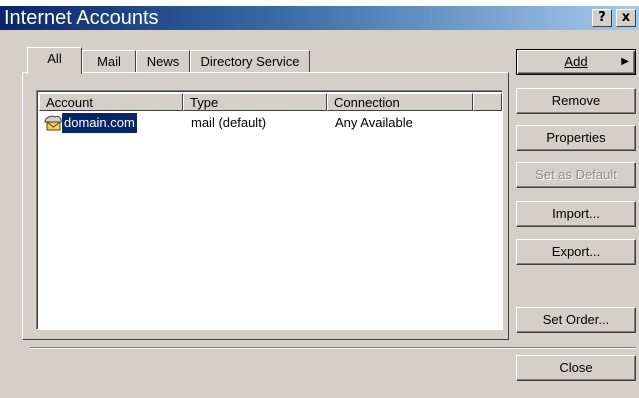 The height and width of the screenshot is (398, 639). I want to click on properties-button: Properties, so click(576, 138).